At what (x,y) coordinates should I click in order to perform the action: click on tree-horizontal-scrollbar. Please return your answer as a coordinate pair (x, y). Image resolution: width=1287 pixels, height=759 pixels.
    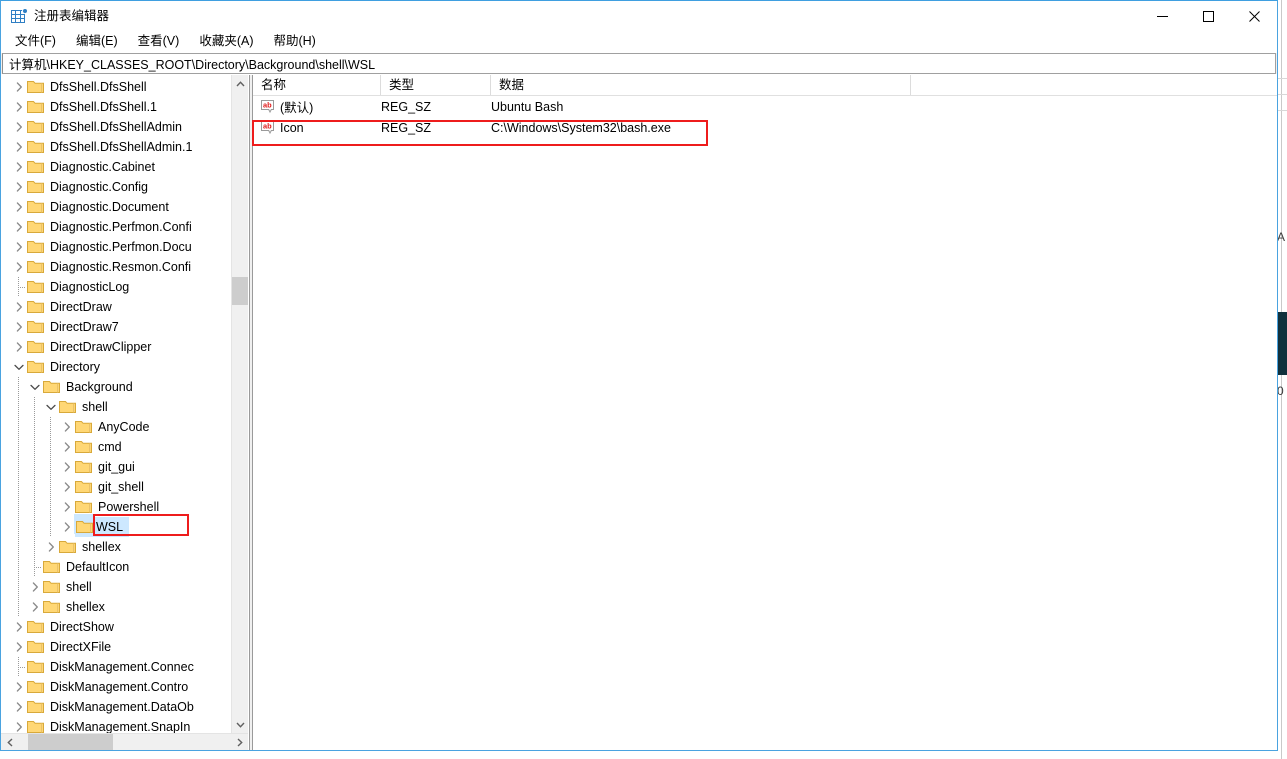
    Looking at the image, I should click on (124, 741).